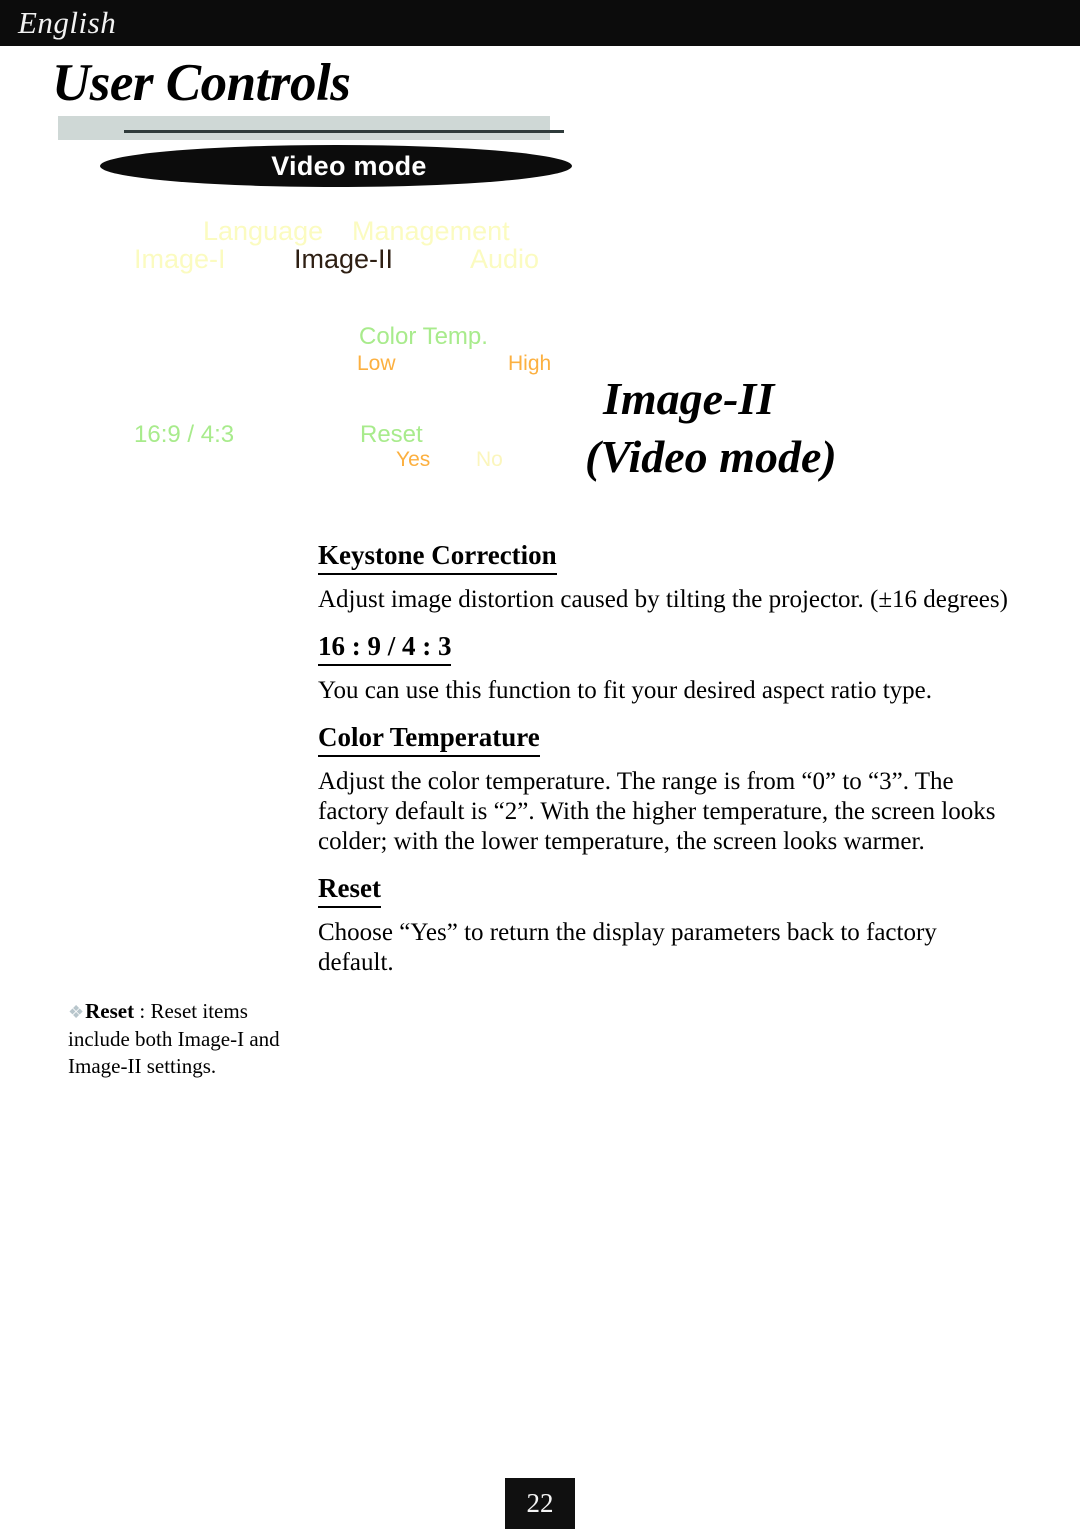 The height and width of the screenshot is (1529, 1080). I want to click on heading-keystone-correction: Keystone Correction, so click(437, 556).